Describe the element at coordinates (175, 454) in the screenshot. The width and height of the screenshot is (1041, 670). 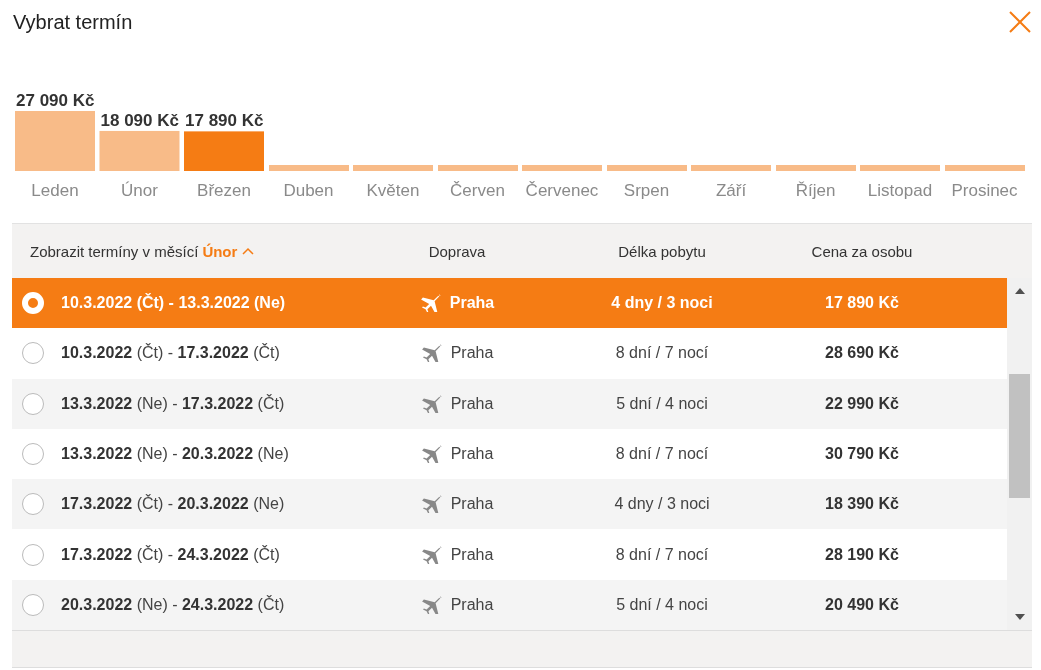
I see `date-range: 13.3.2022 (Ne) - 20.3.2022 (Ne)` at that location.